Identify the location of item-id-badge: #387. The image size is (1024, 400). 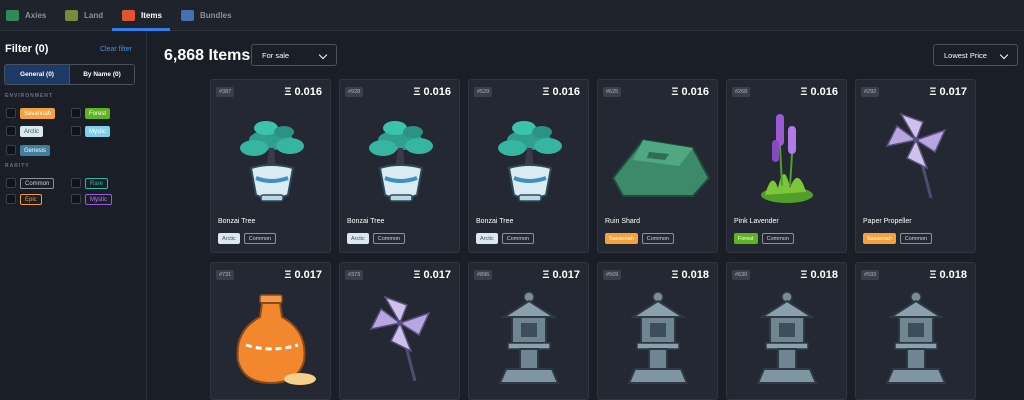
(225, 92).